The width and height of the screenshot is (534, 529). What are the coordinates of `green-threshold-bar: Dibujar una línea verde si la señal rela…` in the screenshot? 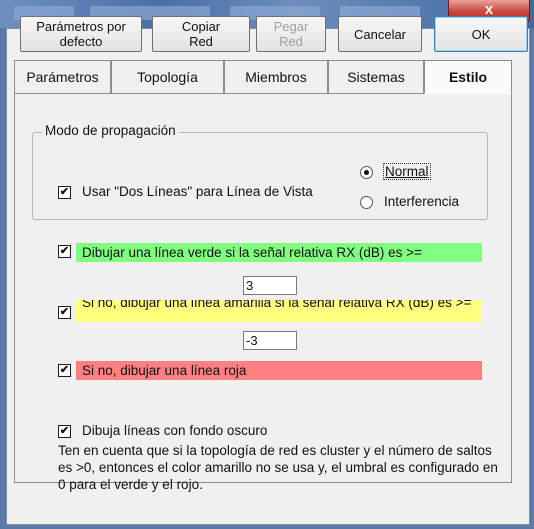 It's located at (279, 252).